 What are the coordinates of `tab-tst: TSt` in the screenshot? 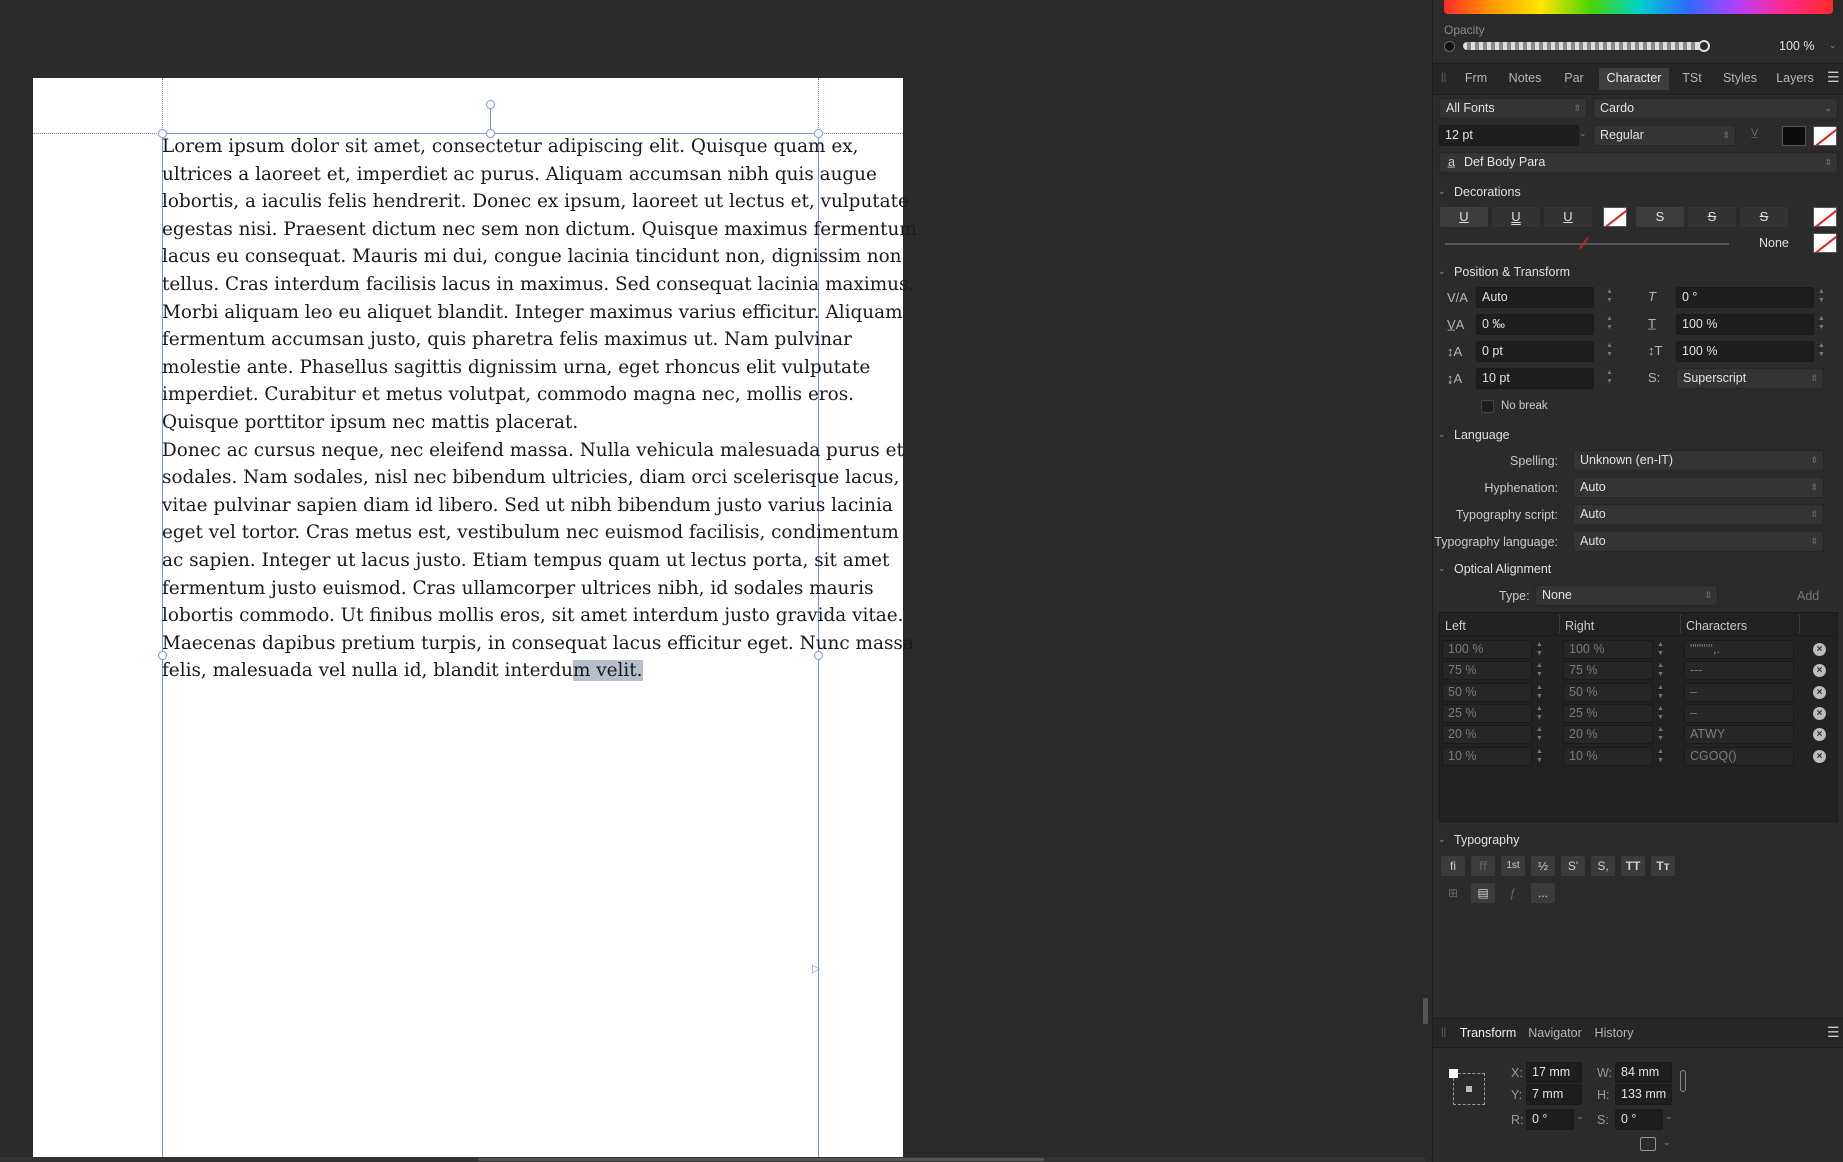 It's located at (1692, 79).